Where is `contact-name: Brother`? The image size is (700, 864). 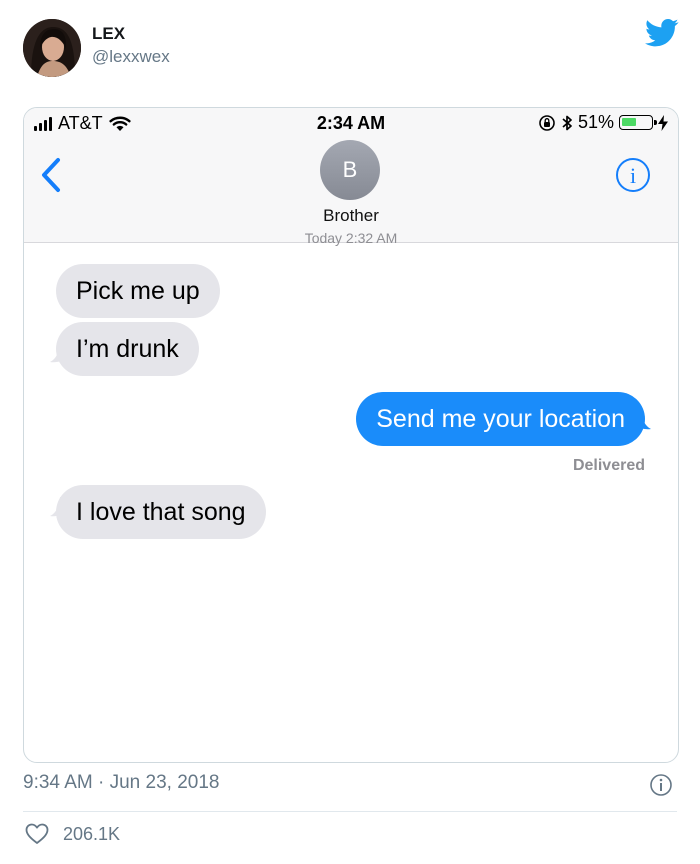
contact-name: Brother is located at coordinates (351, 216).